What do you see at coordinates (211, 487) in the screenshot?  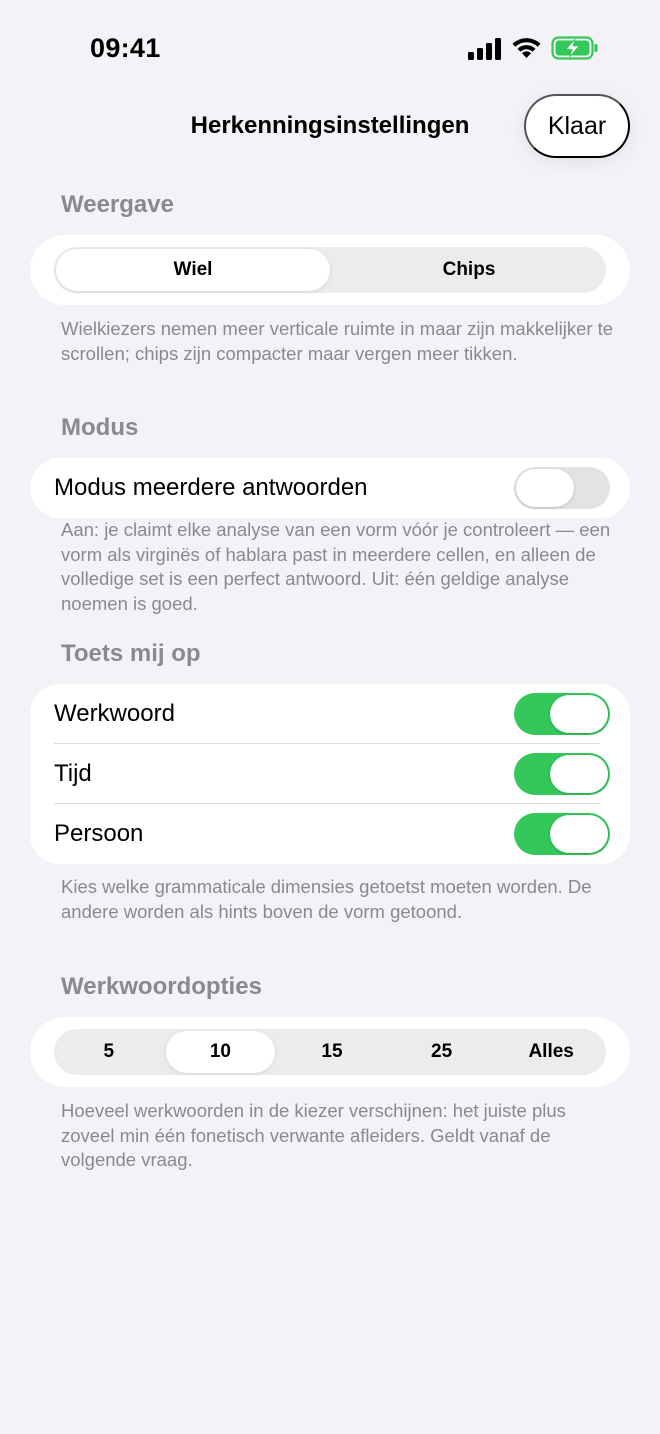 I see `row-label: Modus meerdere antwoorden` at bounding box center [211, 487].